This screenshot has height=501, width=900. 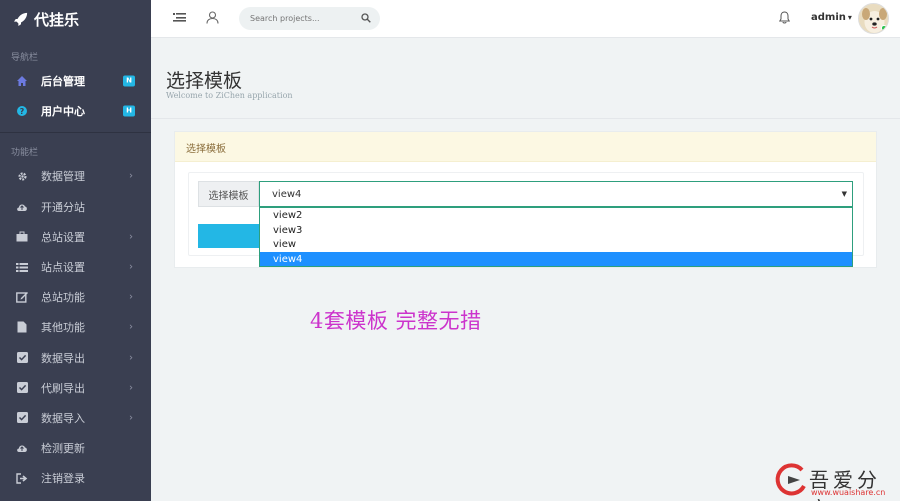 I want to click on dropdown-option: view2, so click(x=556, y=215).